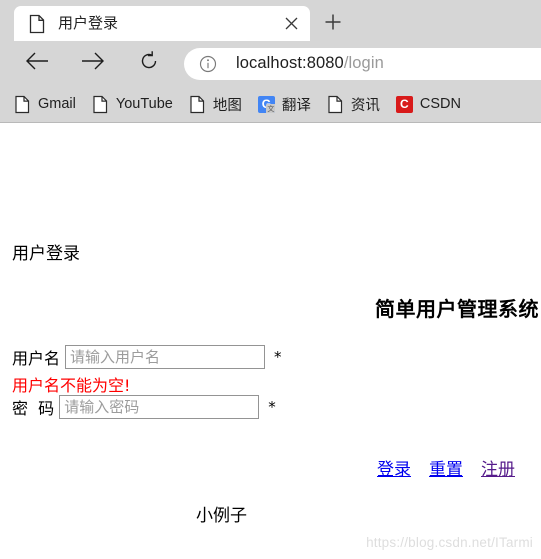 This screenshot has width=541, height=559. Describe the element at coordinates (162, 23) in the screenshot. I see `browser-tab: 用户登录` at that location.